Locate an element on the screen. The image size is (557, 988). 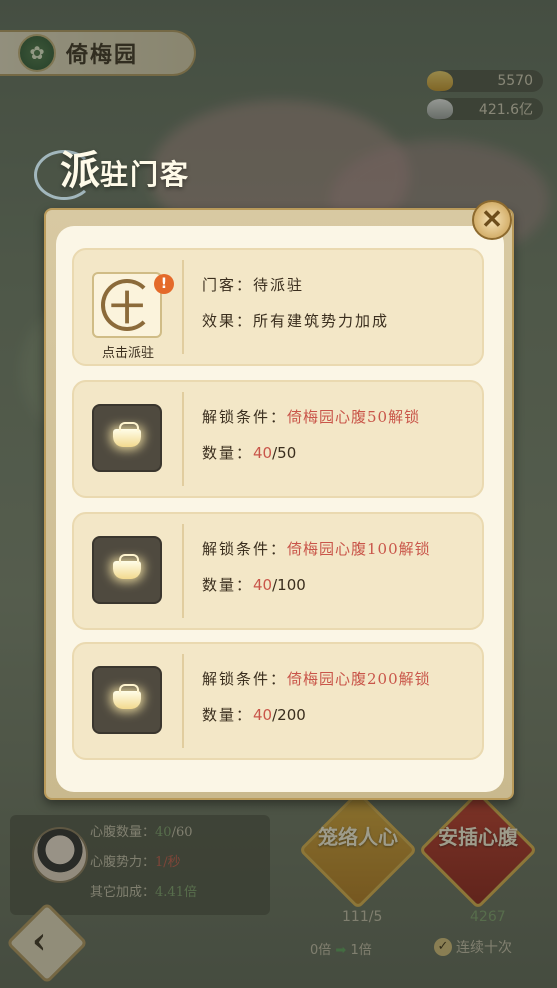
count-progress: 数量：40/100 is located at coordinates (254, 585).